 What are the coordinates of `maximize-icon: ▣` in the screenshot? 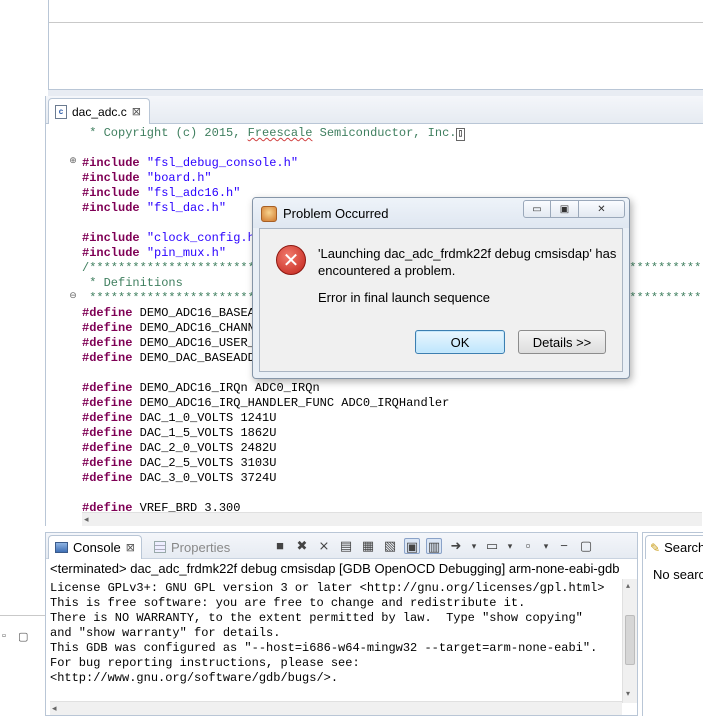 It's located at (564, 209).